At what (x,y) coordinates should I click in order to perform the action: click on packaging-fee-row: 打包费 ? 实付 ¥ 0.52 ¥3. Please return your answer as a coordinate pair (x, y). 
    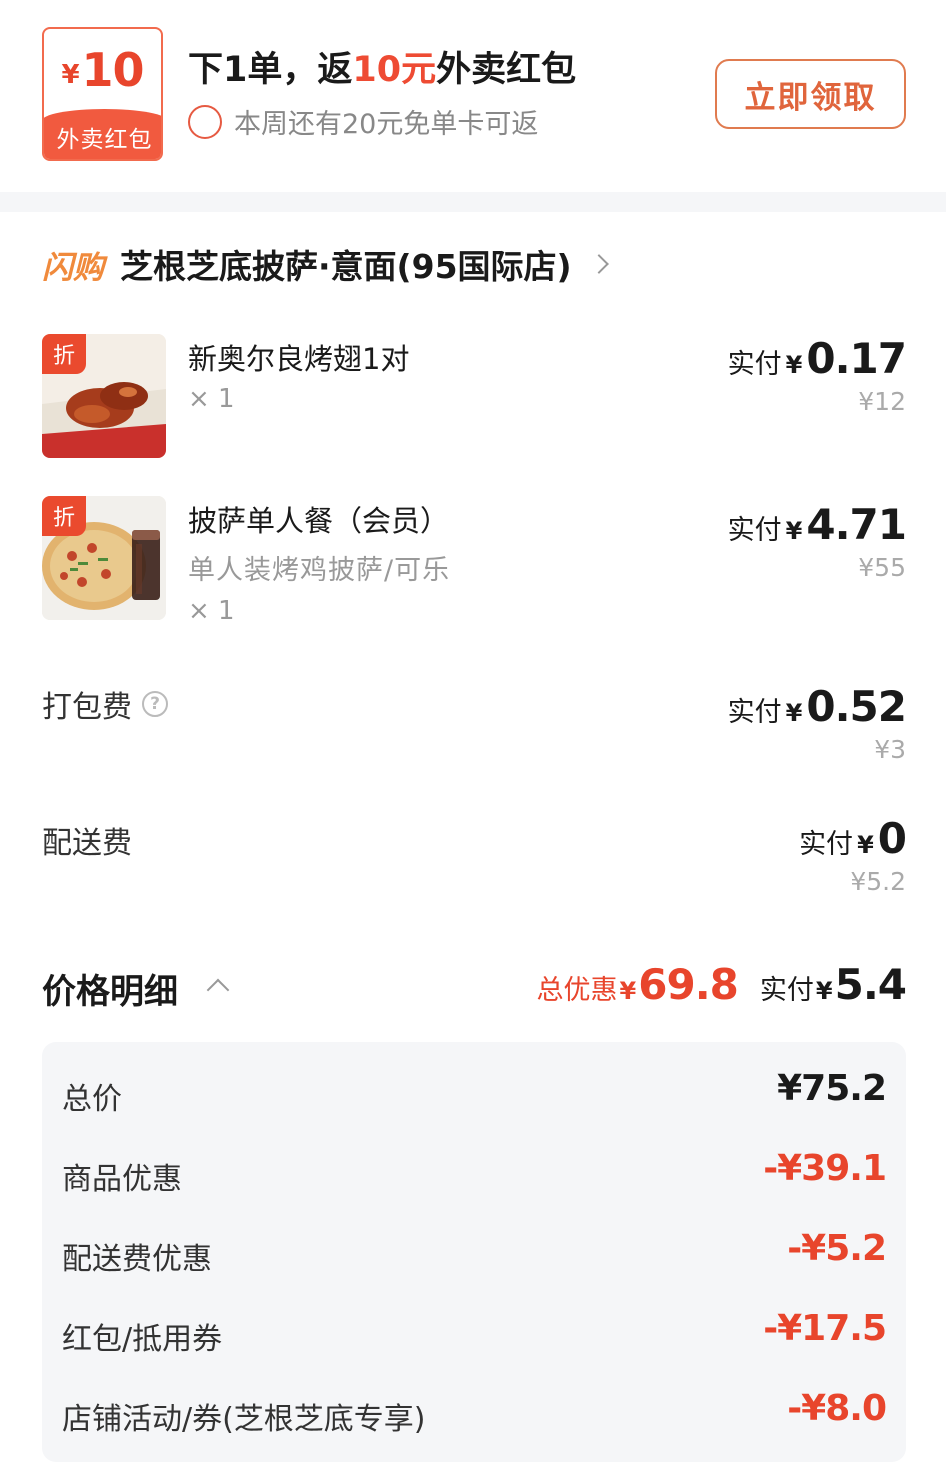
    Looking at the image, I should click on (473, 726).